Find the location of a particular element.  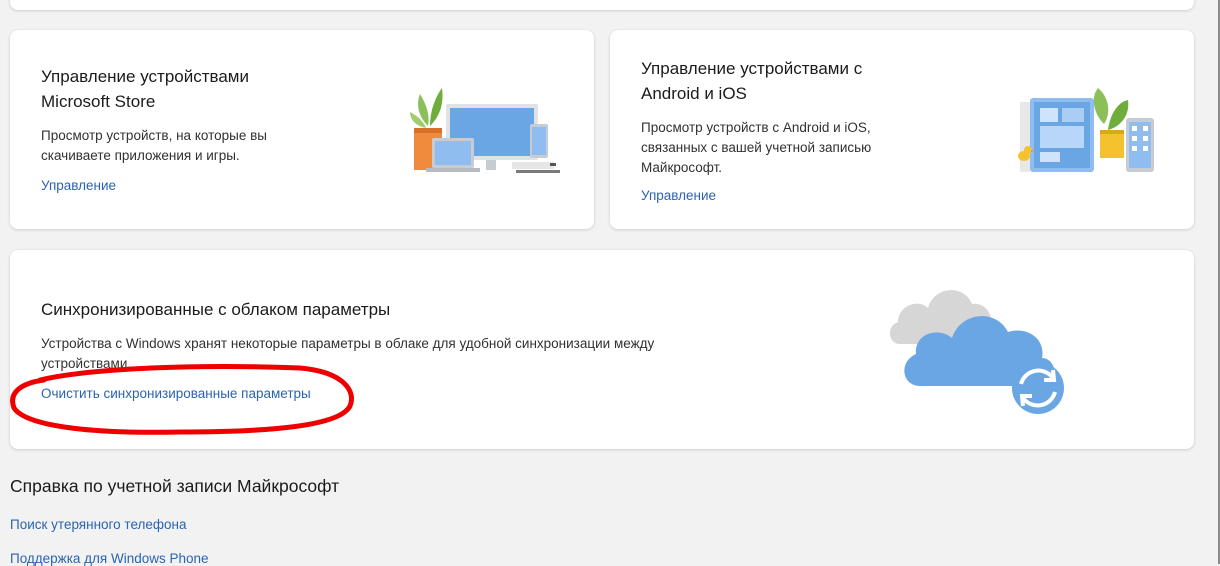

store-manage-link: Управление is located at coordinates (78, 185).